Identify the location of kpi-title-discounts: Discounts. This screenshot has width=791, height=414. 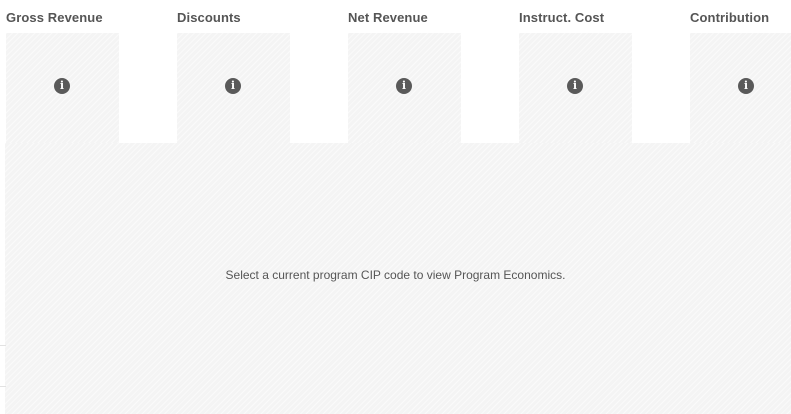
(209, 17).